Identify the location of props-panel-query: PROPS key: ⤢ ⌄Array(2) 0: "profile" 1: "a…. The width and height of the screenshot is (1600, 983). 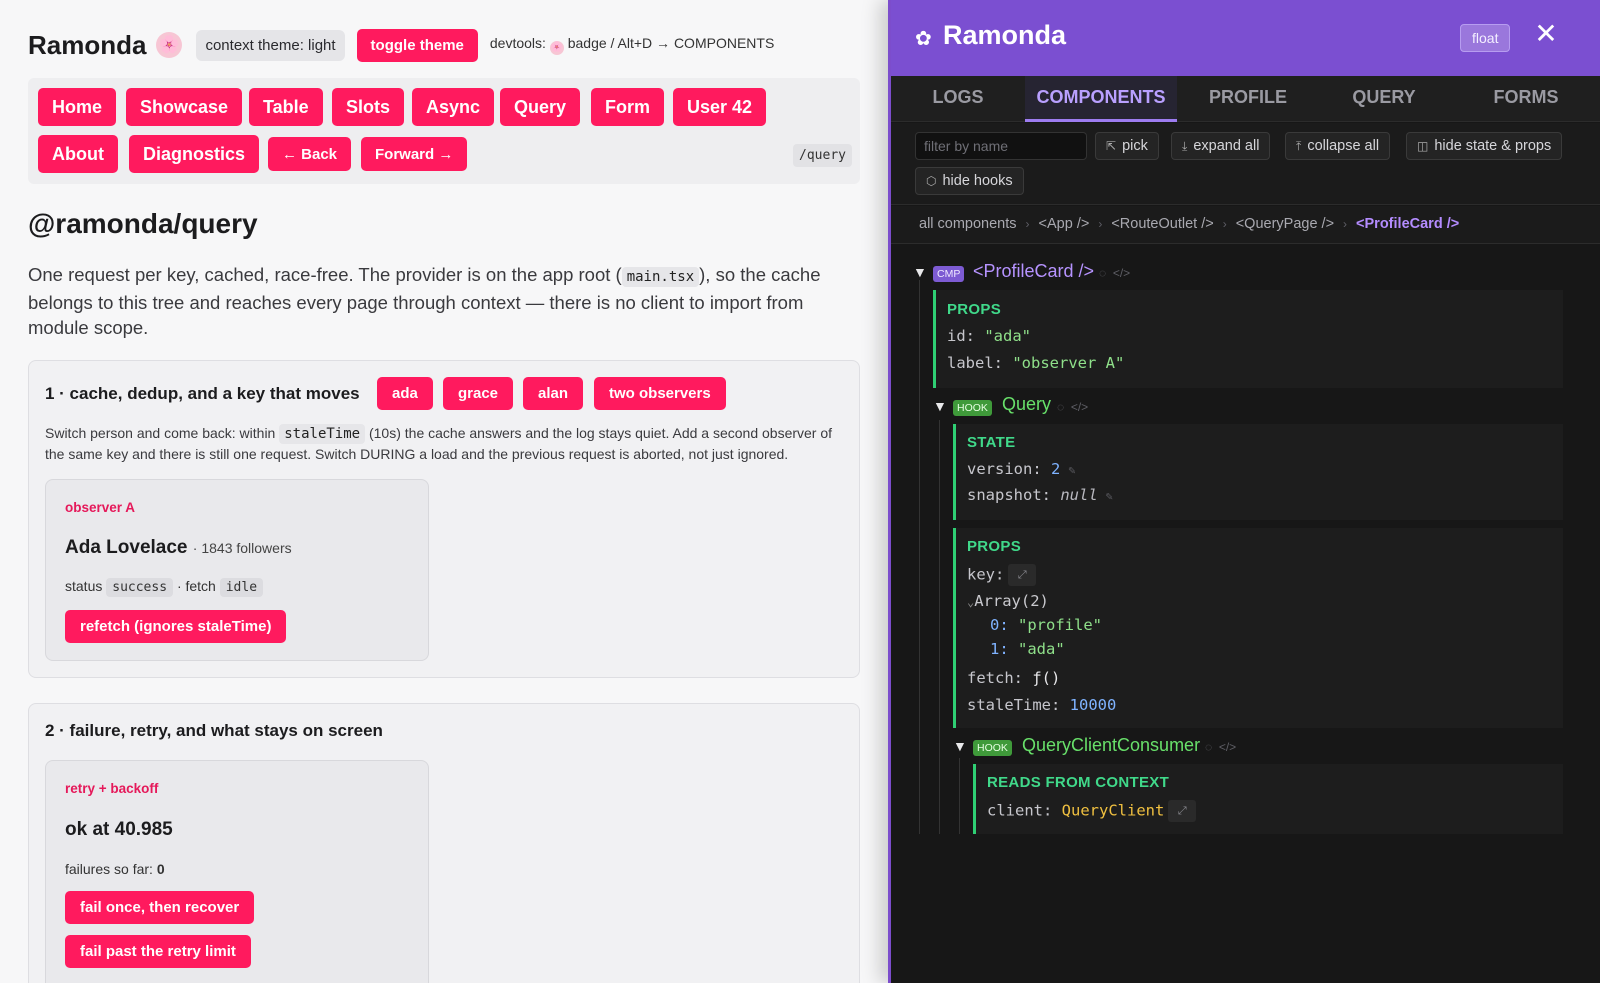
(1258, 628).